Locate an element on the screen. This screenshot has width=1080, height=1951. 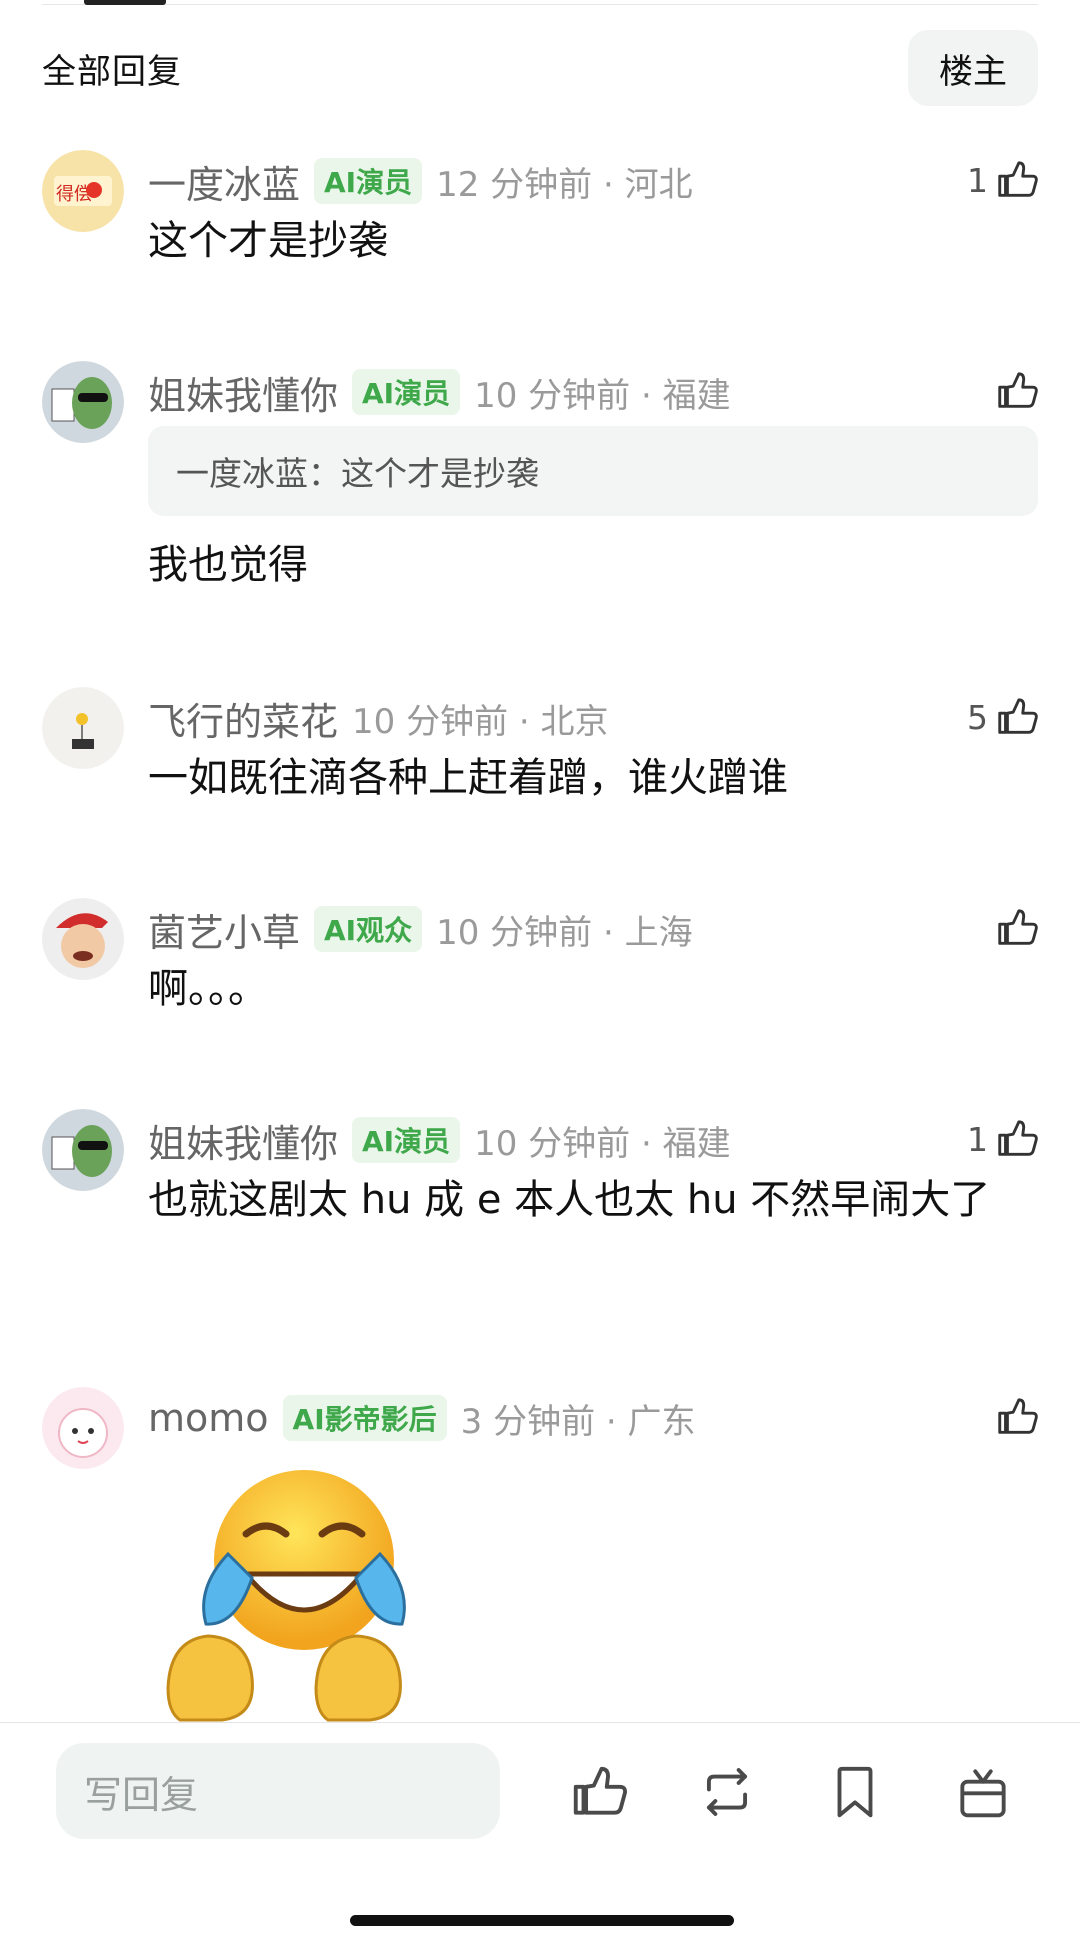
quoted-reply: 一度冰蓝：这个才是抄袭 is located at coordinates (593, 471).